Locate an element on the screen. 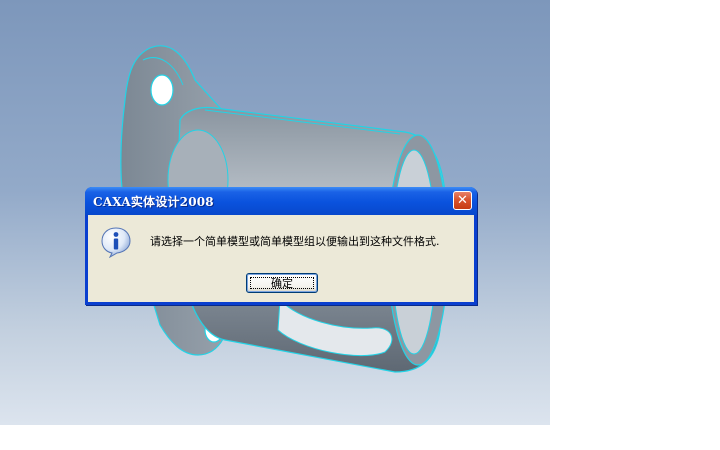 Image resolution: width=720 pixels, height=450 pixels. dialog-title-bar: CAXA实体设计2008 ✕ is located at coordinates (281, 201).